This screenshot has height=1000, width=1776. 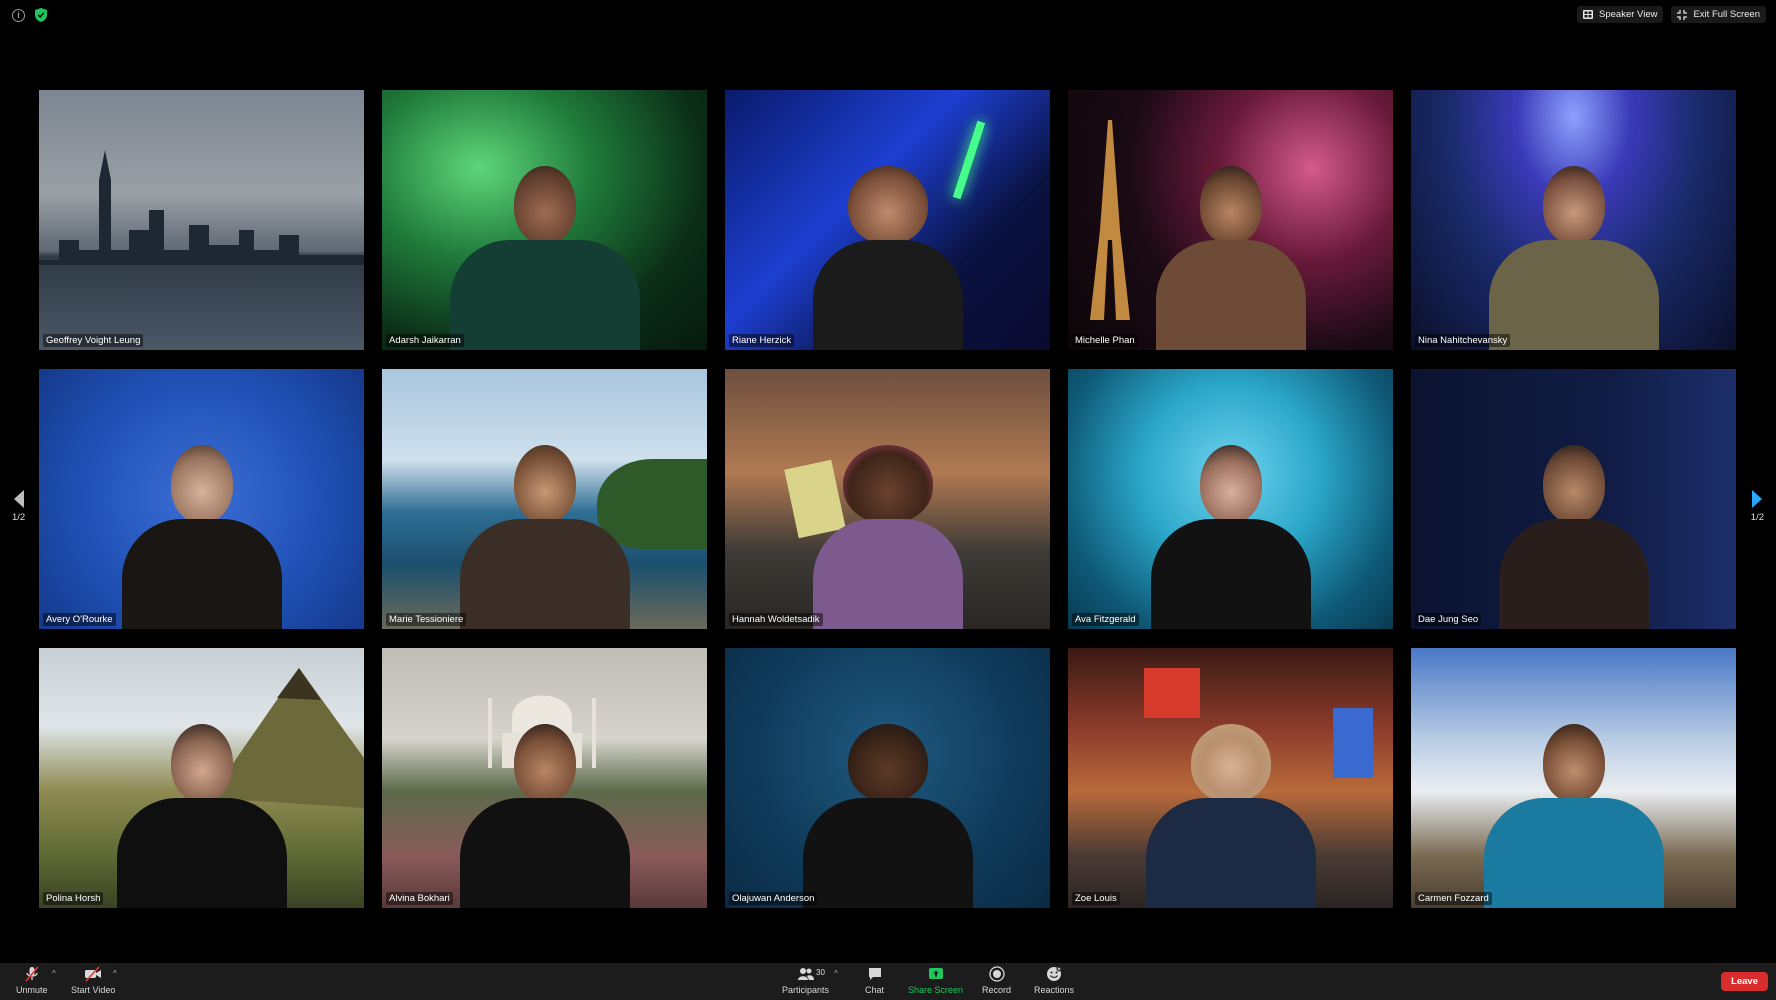 What do you see at coordinates (1757, 517) in the screenshot?
I see `page-indicator-right: 1/2` at bounding box center [1757, 517].